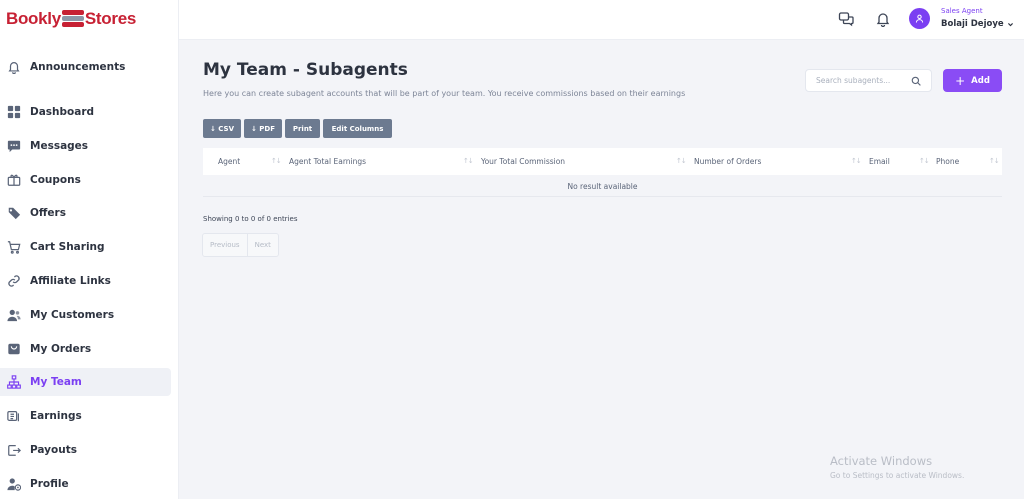 The width and height of the screenshot is (1024, 499). I want to click on next-page-button: Next, so click(262, 245).